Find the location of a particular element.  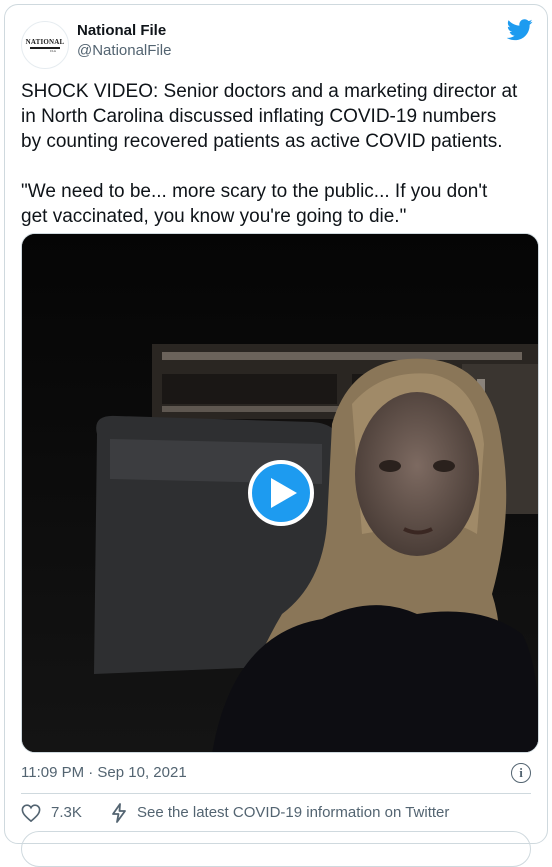

read-replies-button is located at coordinates (276, 849).